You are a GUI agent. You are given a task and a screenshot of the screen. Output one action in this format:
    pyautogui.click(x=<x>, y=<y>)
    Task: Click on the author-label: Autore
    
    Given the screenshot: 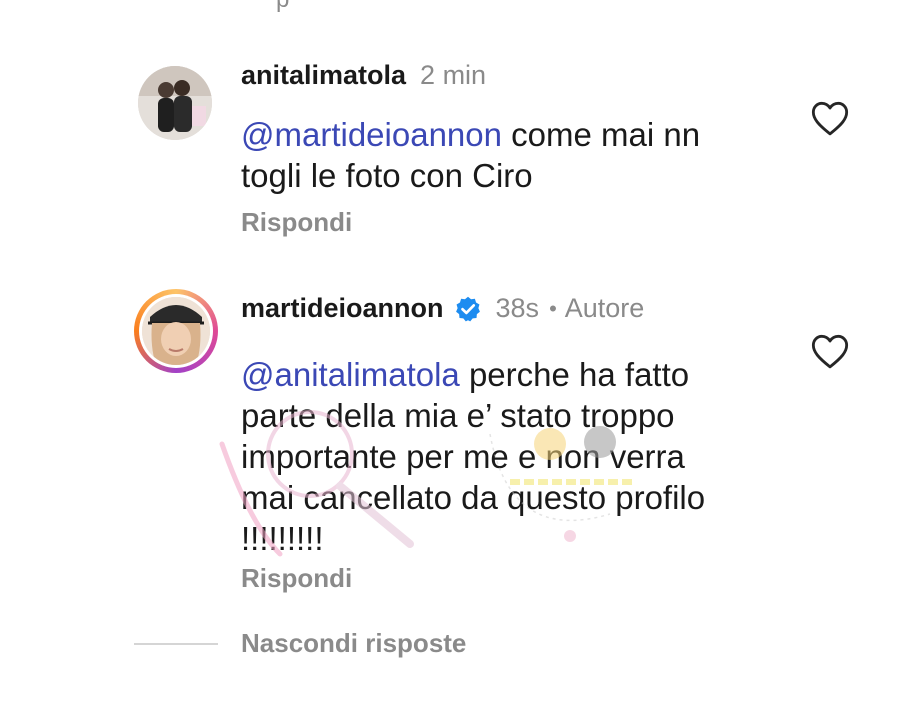 What is the action you would take?
    pyautogui.click(x=604, y=308)
    